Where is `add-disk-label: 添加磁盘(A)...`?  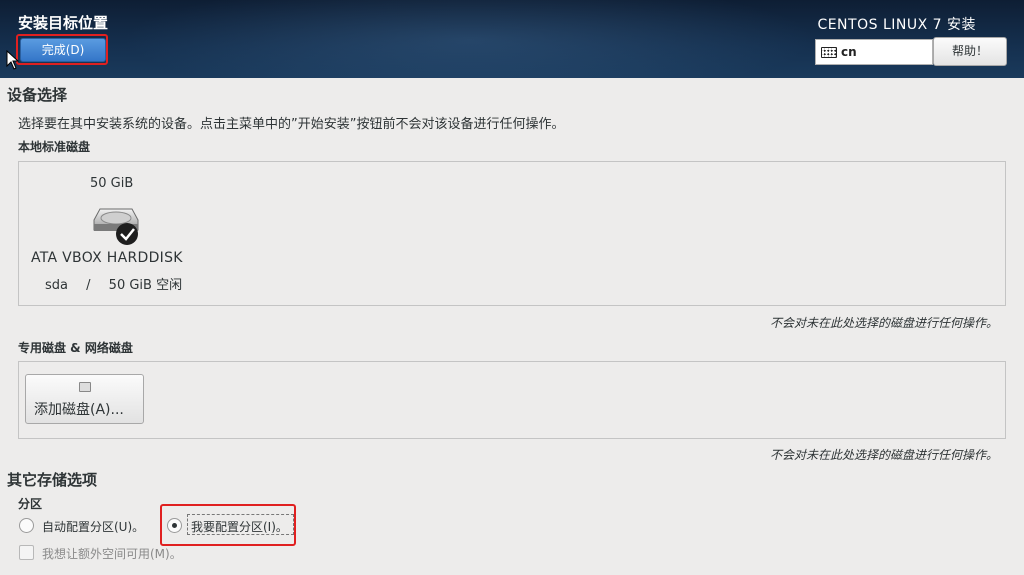
add-disk-label: 添加磁盘(A)... is located at coordinates (79, 410).